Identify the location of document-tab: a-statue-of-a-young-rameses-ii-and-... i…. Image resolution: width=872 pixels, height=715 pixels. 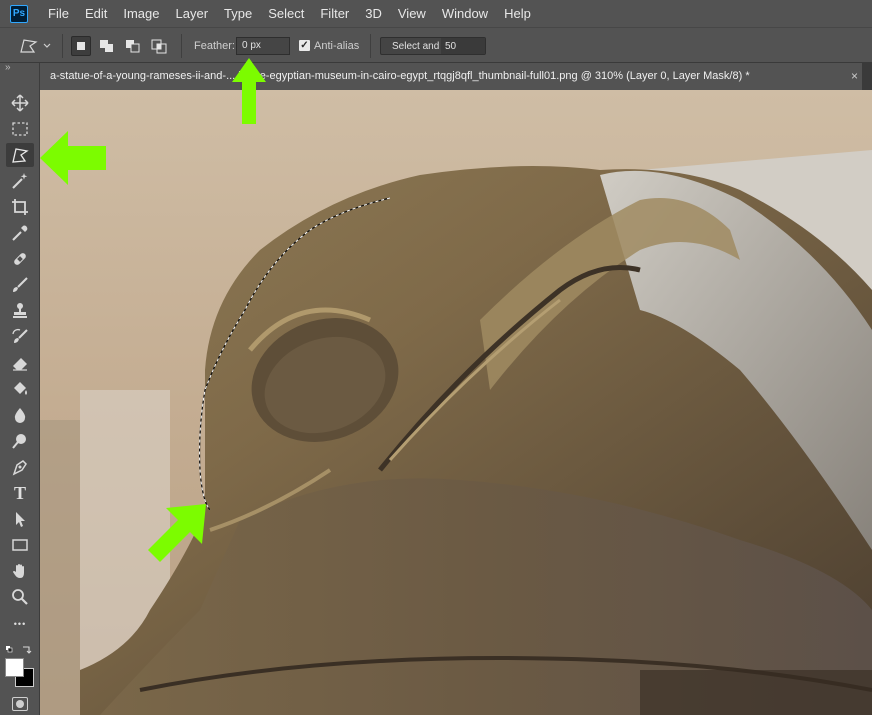
(451, 76).